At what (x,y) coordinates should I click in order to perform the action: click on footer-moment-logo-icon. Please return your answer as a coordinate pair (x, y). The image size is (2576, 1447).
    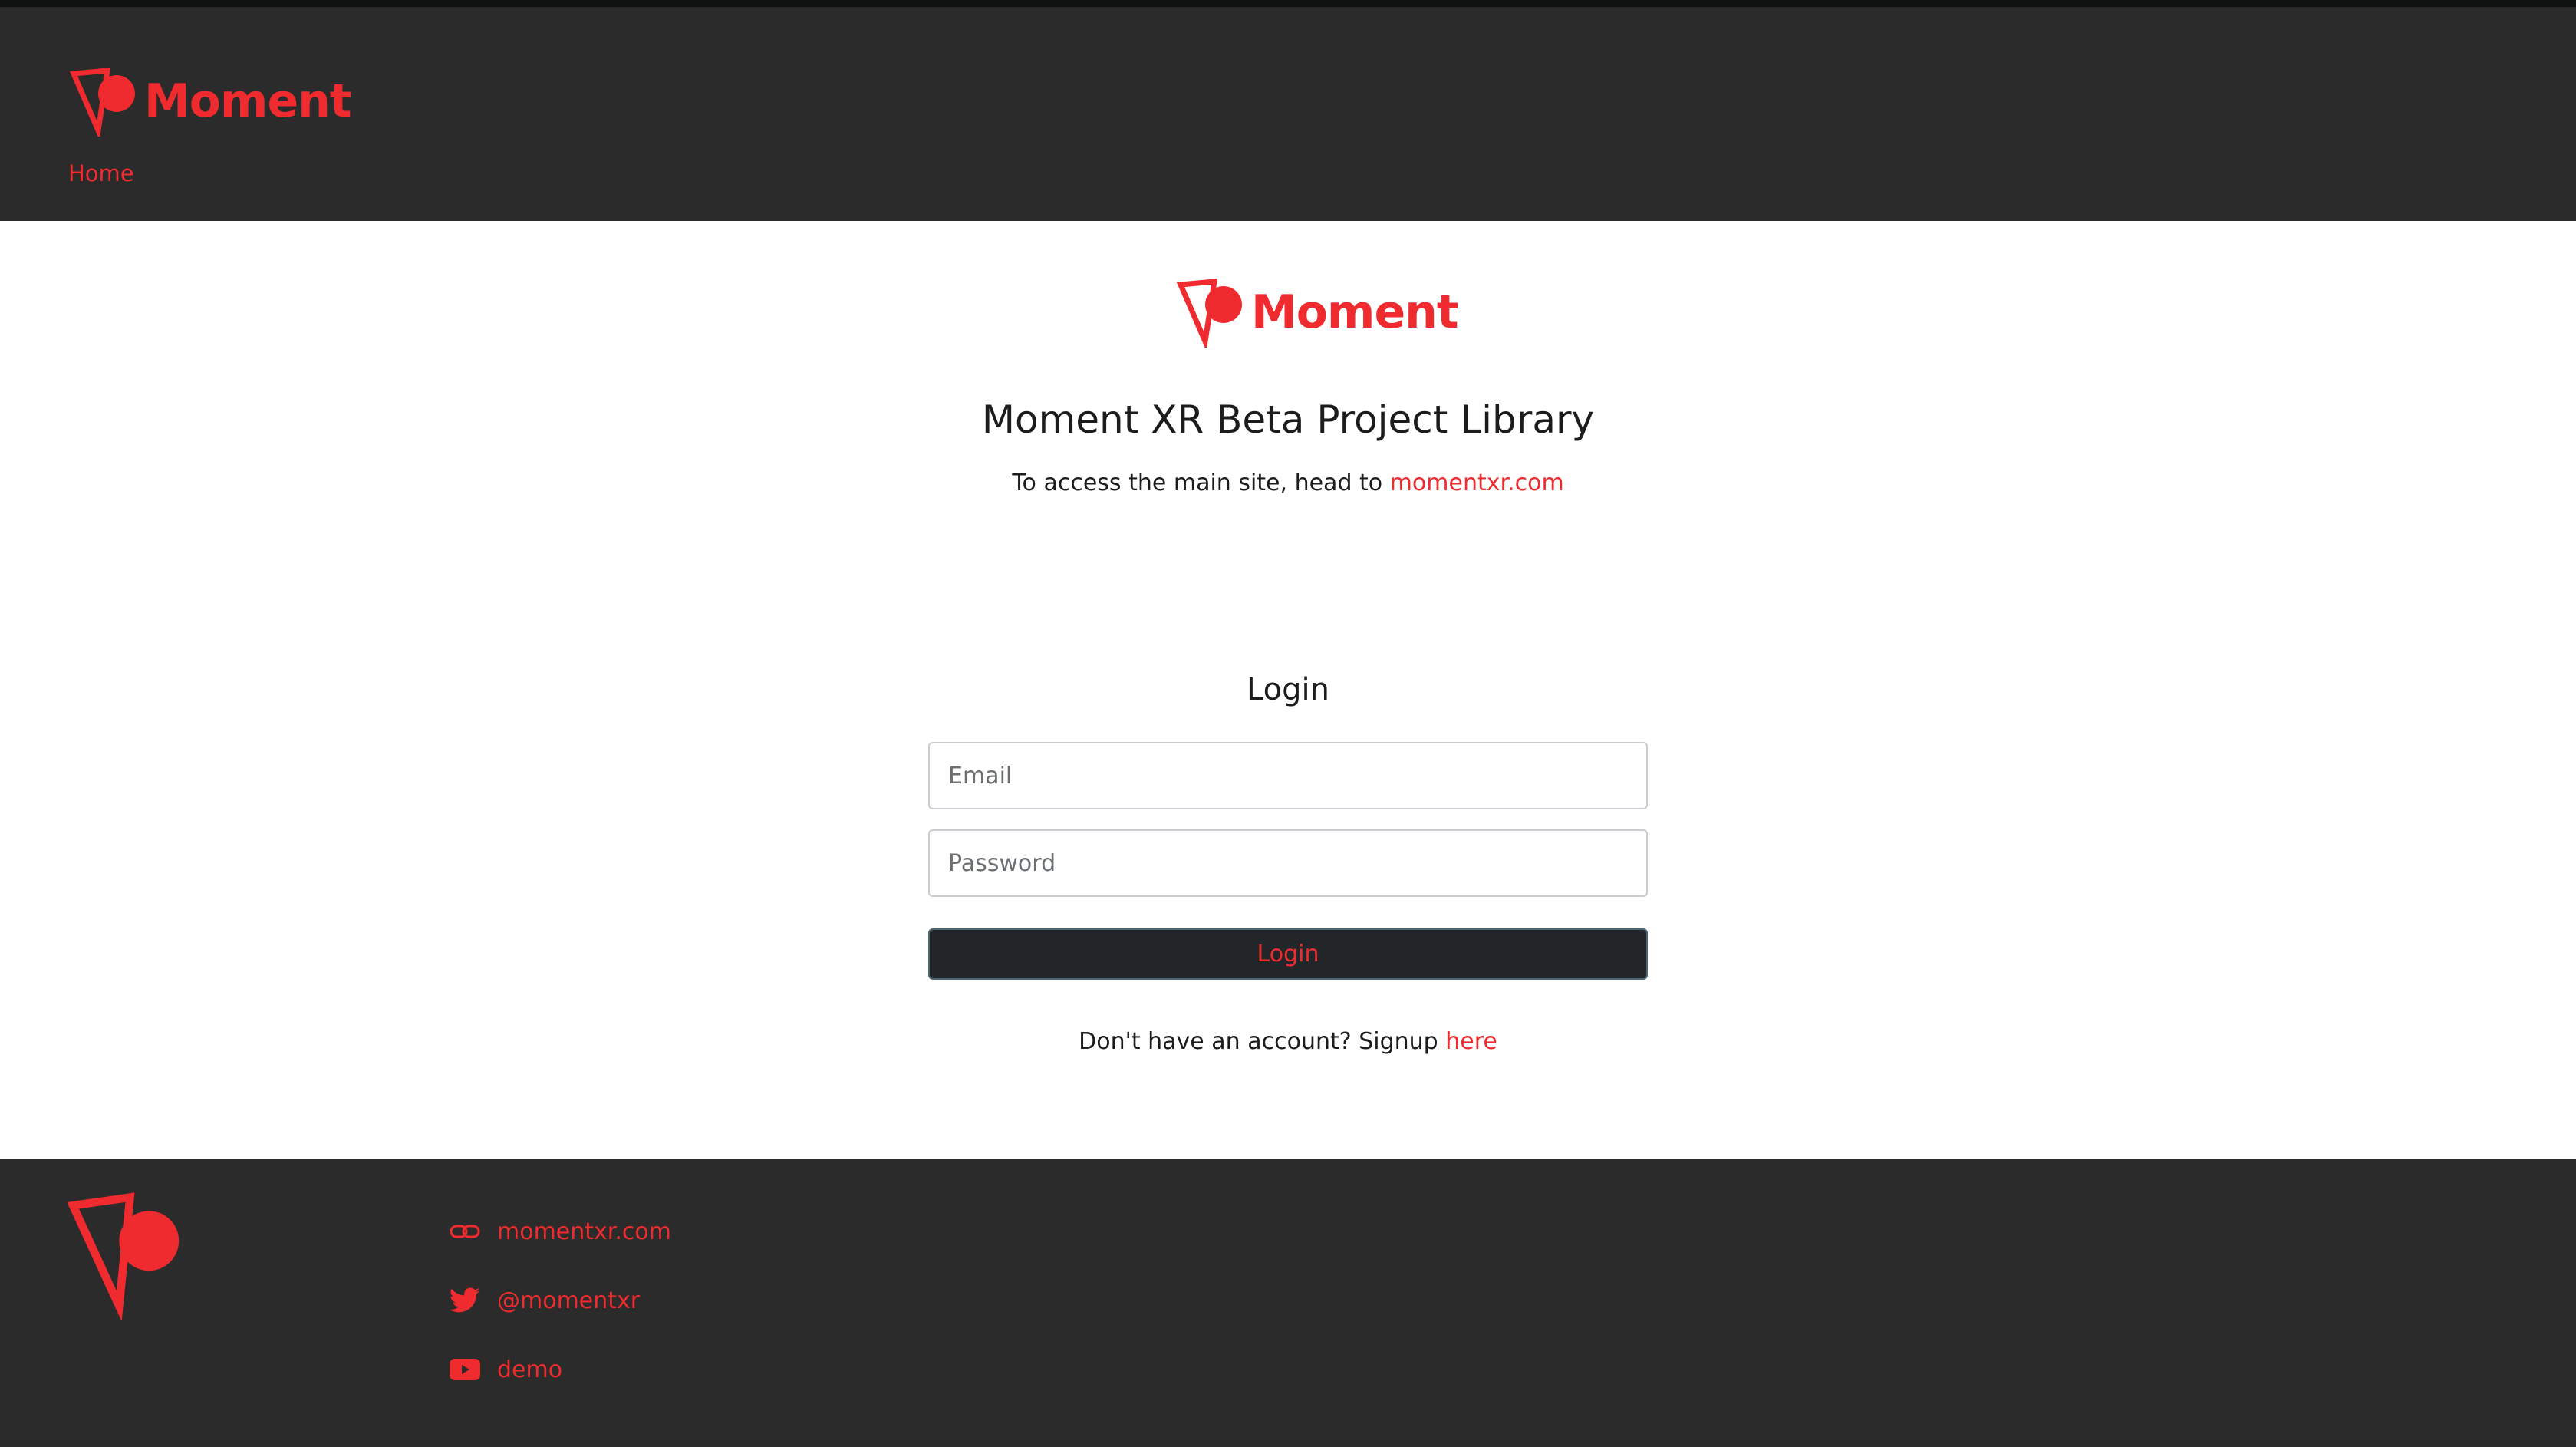
    Looking at the image, I should click on (124, 1256).